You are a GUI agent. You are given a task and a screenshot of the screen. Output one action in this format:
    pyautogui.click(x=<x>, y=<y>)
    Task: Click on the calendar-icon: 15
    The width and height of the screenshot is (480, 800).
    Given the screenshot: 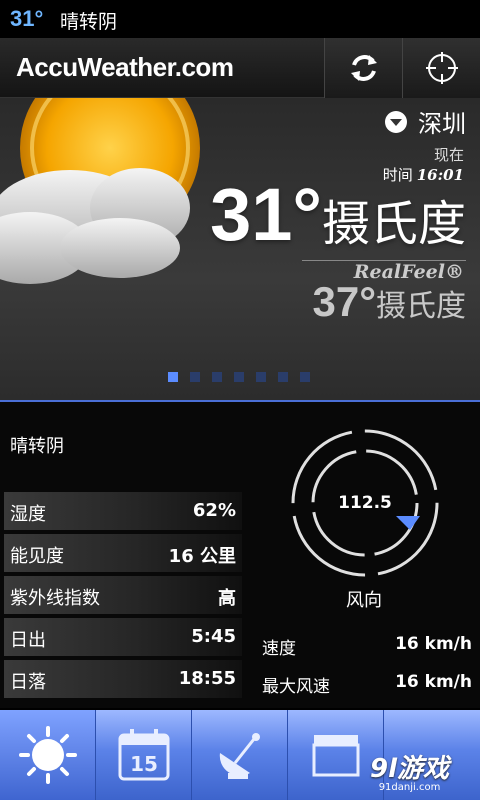 What is the action you would take?
    pyautogui.click(x=143, y=755)
    